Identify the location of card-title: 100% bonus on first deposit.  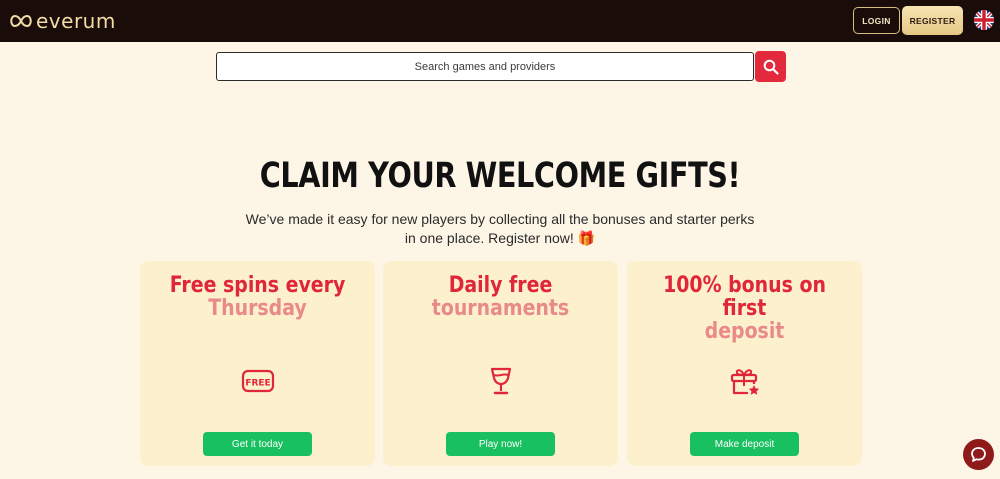
(744, 308).